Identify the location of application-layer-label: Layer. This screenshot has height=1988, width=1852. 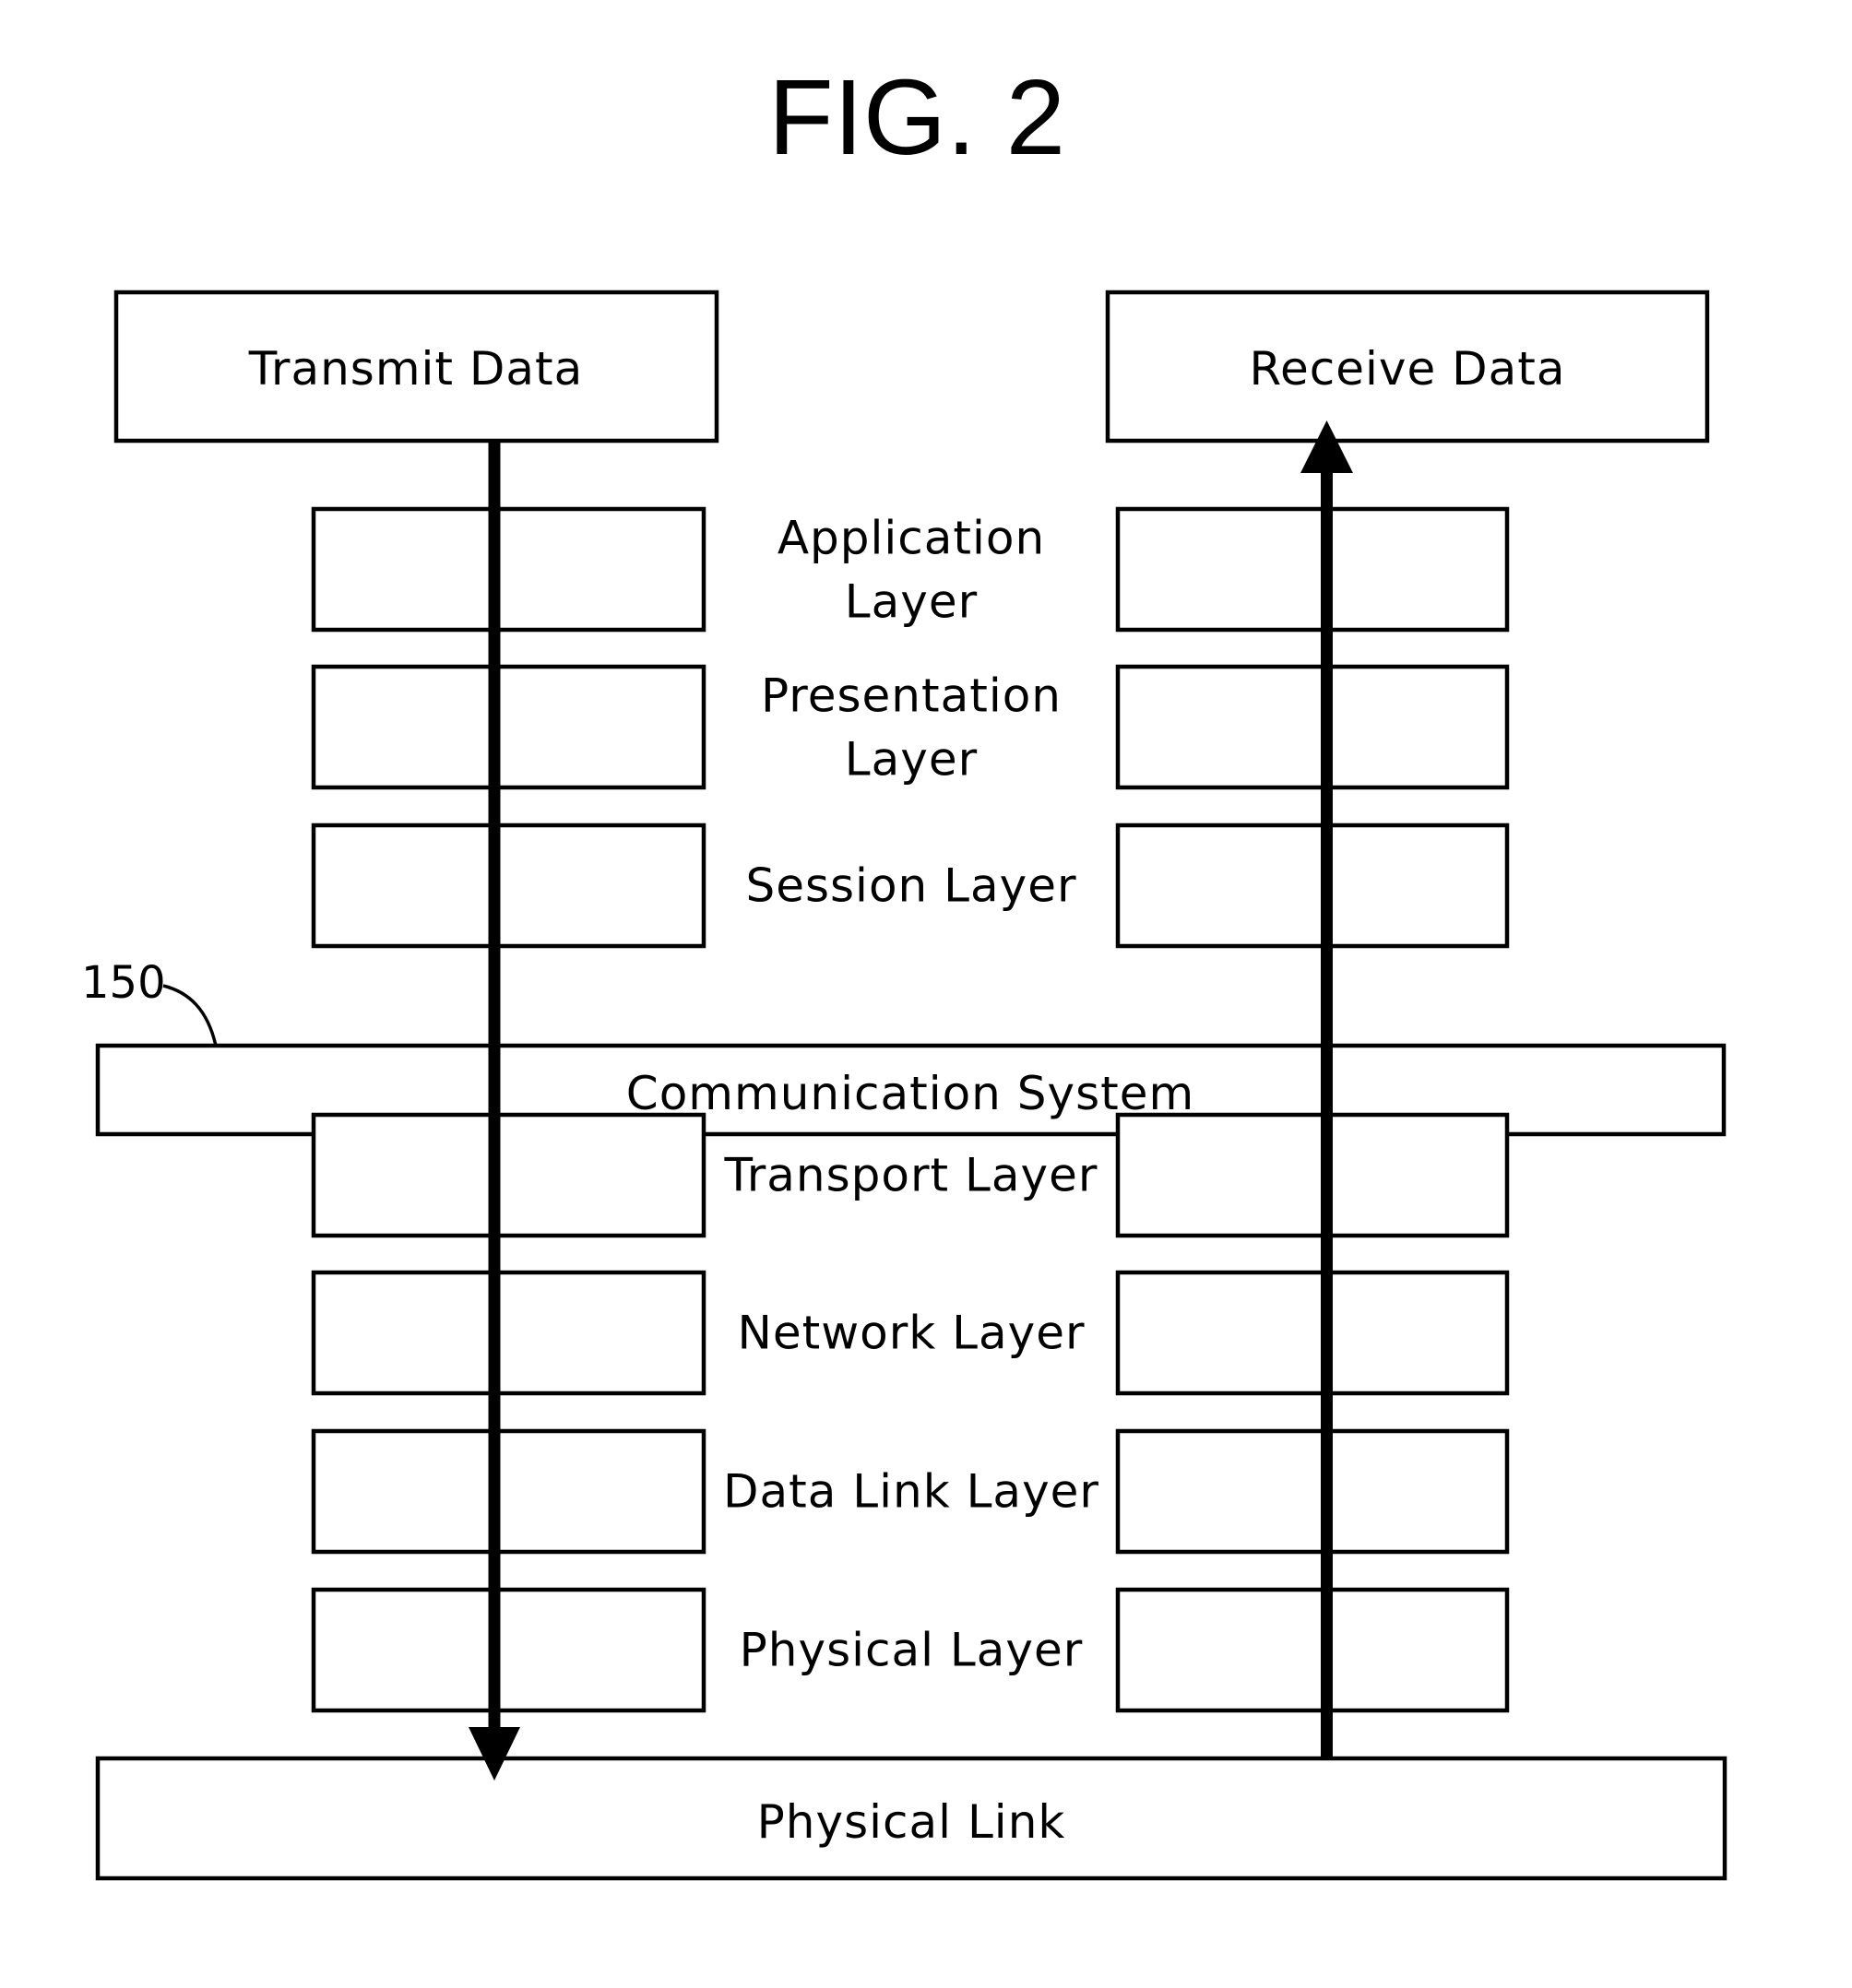
(911, 602).